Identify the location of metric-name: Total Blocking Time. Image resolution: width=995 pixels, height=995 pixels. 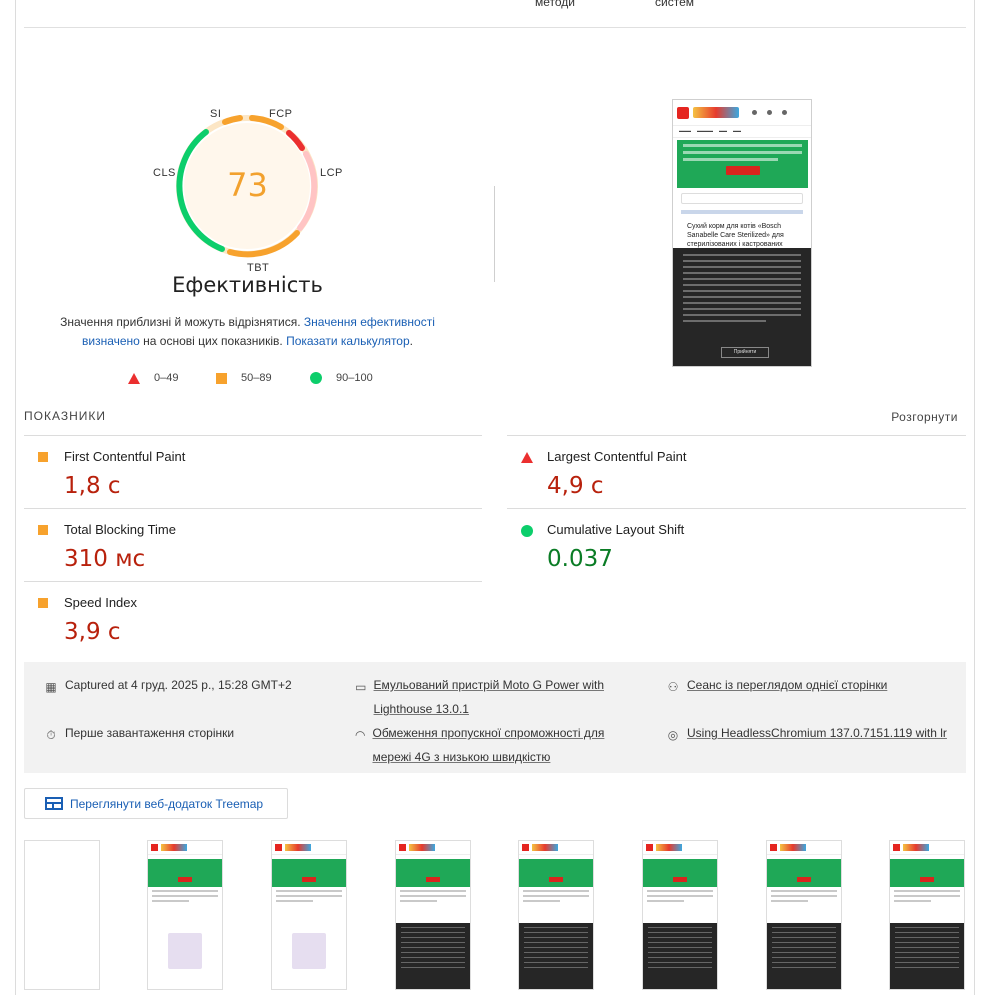
(120, 529).